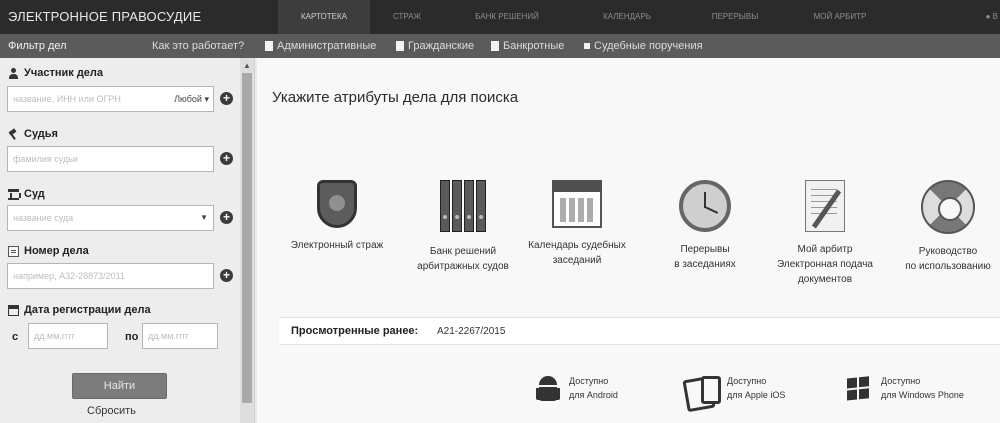 The width and height of the screenshot is (1000, 423). I want to click on date-from-placeholder: дд.мм.гггг, so click(55, 336).